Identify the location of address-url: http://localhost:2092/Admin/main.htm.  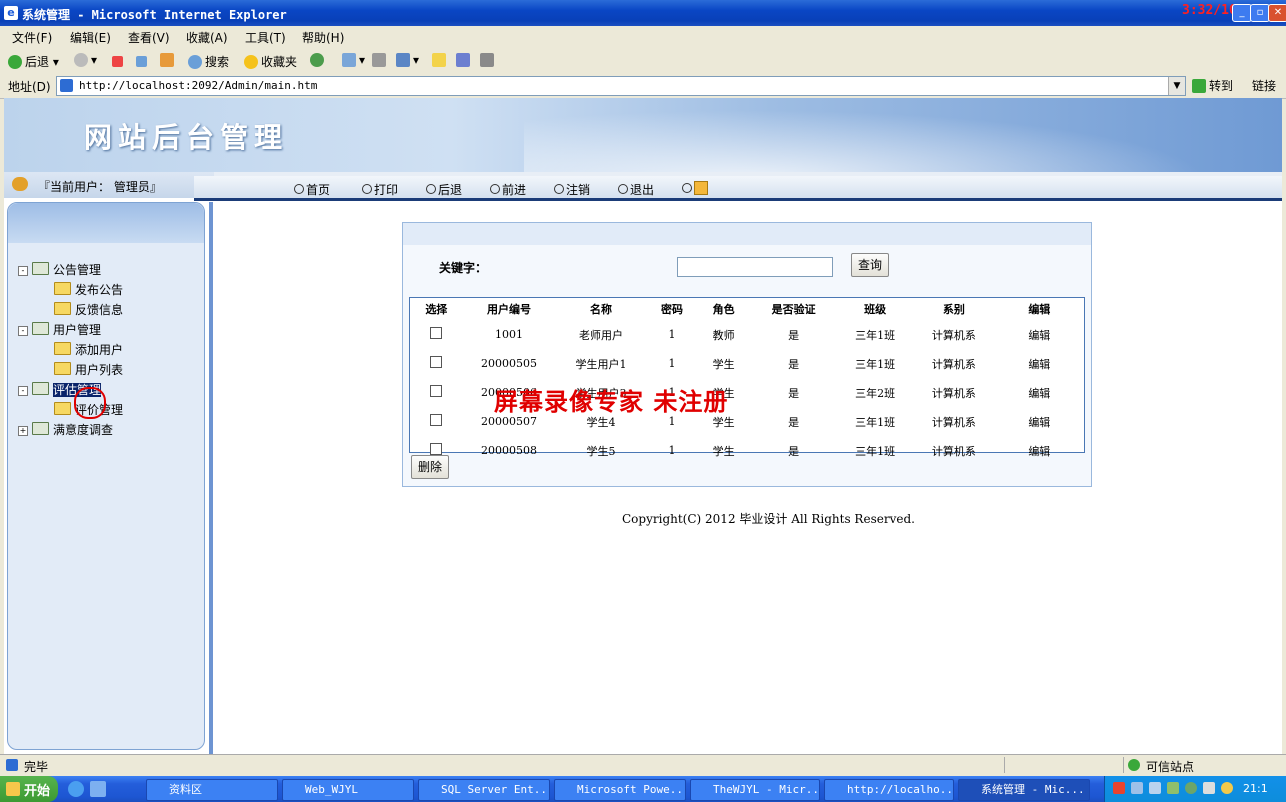
(198, 85).